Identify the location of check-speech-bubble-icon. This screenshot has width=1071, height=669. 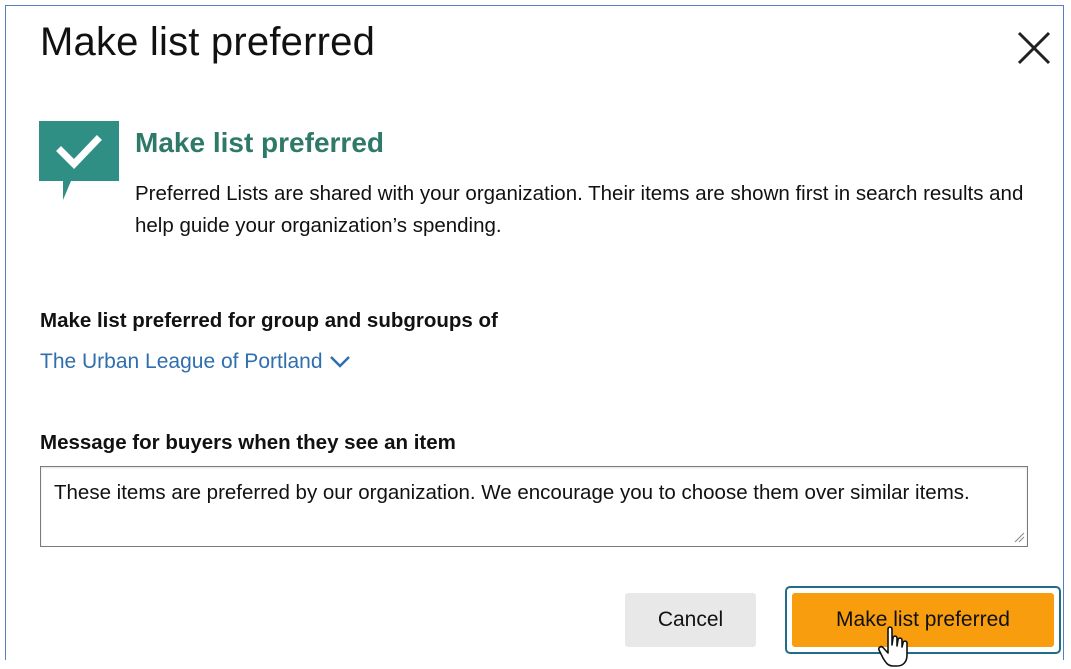
(79, 162).